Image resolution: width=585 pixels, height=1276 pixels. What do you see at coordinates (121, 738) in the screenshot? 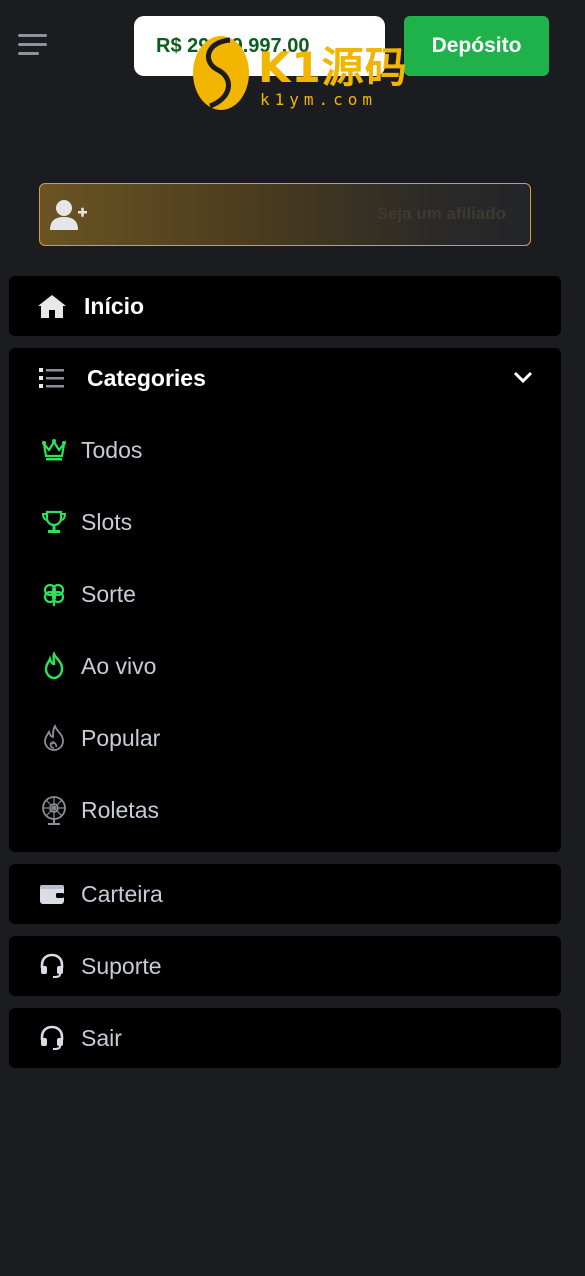
I see `category-item-label: Popular` at bounding box center [121, 738].